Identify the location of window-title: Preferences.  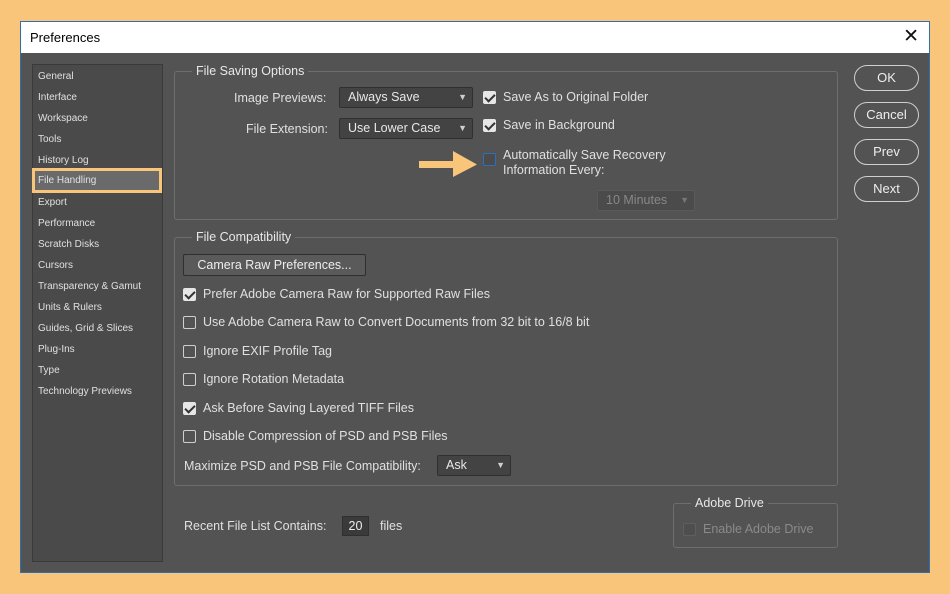
(65, 37).